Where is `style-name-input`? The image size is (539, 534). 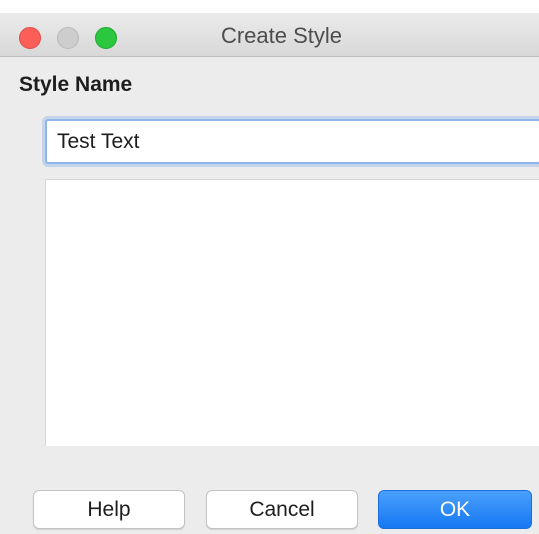
style-name-input is located at coordinates (292, 141).